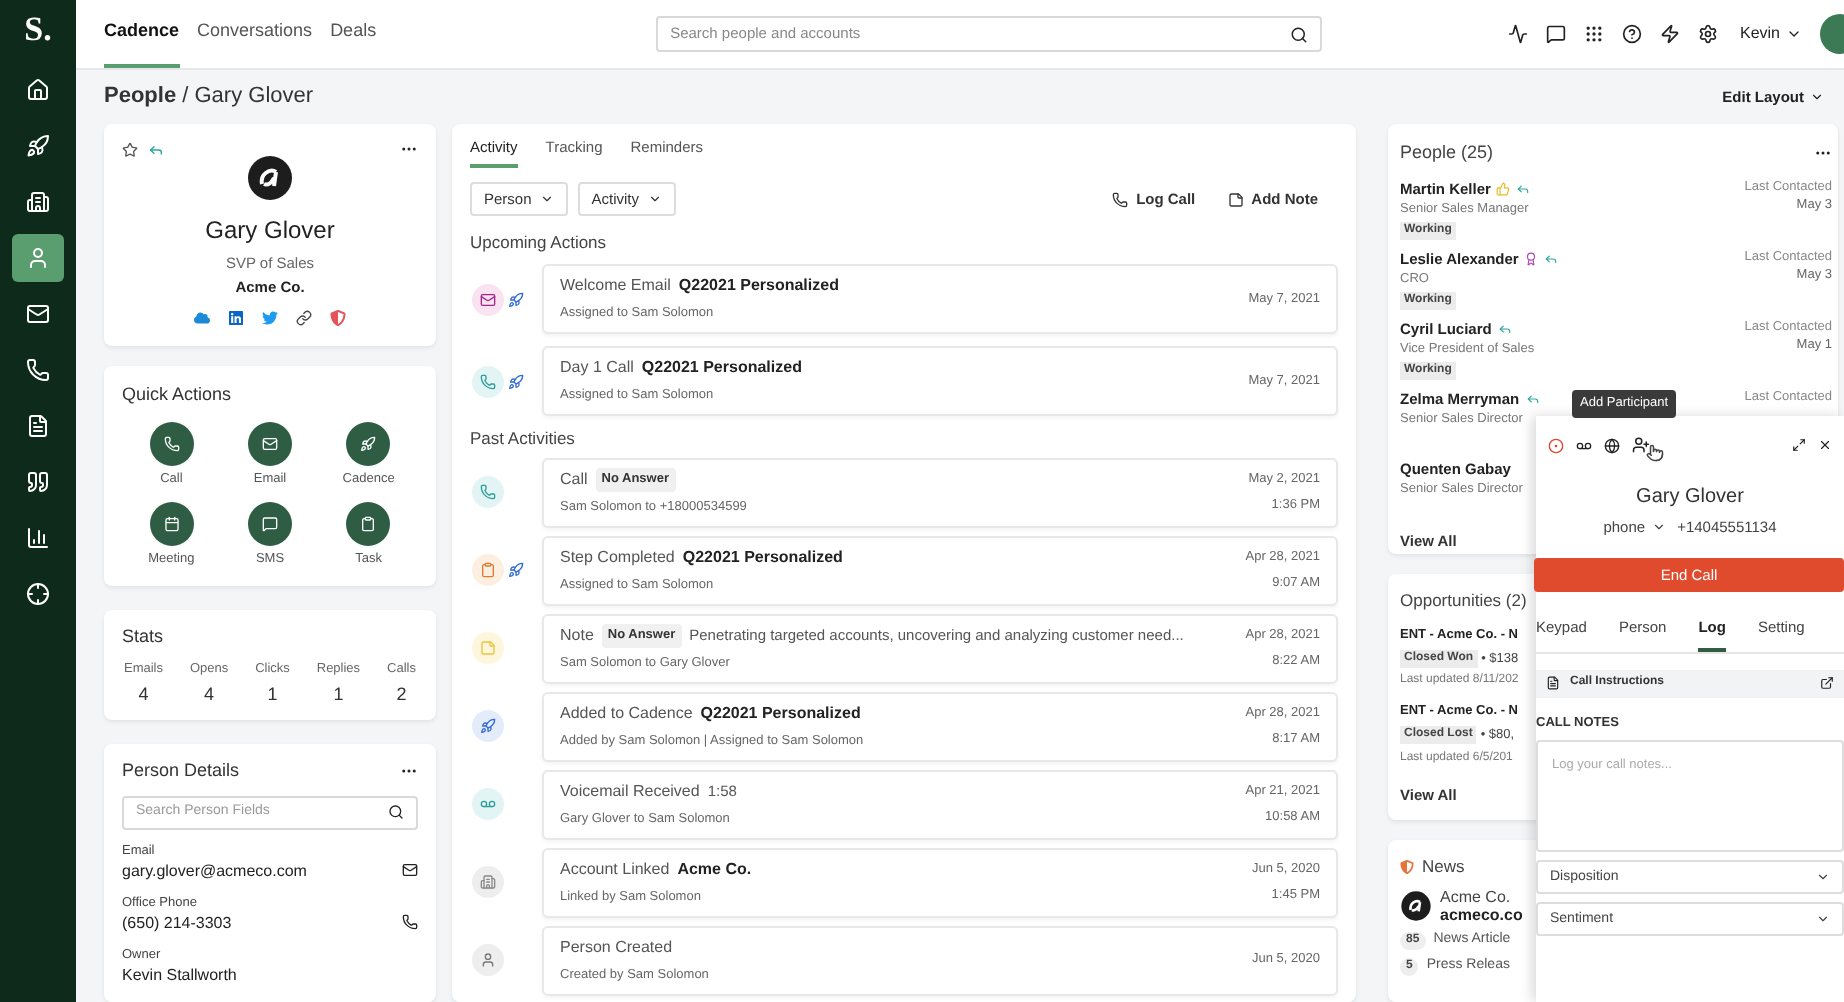 This screenshot has width=1844, height=1002. Describe the element at coordinates (615, 286) in the screenshot. I see `activity-type: Welcome Email` at that location.